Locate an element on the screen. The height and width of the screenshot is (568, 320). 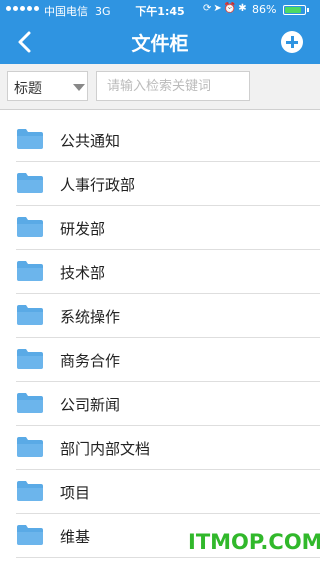
folder-label: 人事行政部 is located at coordinates (98, 185).